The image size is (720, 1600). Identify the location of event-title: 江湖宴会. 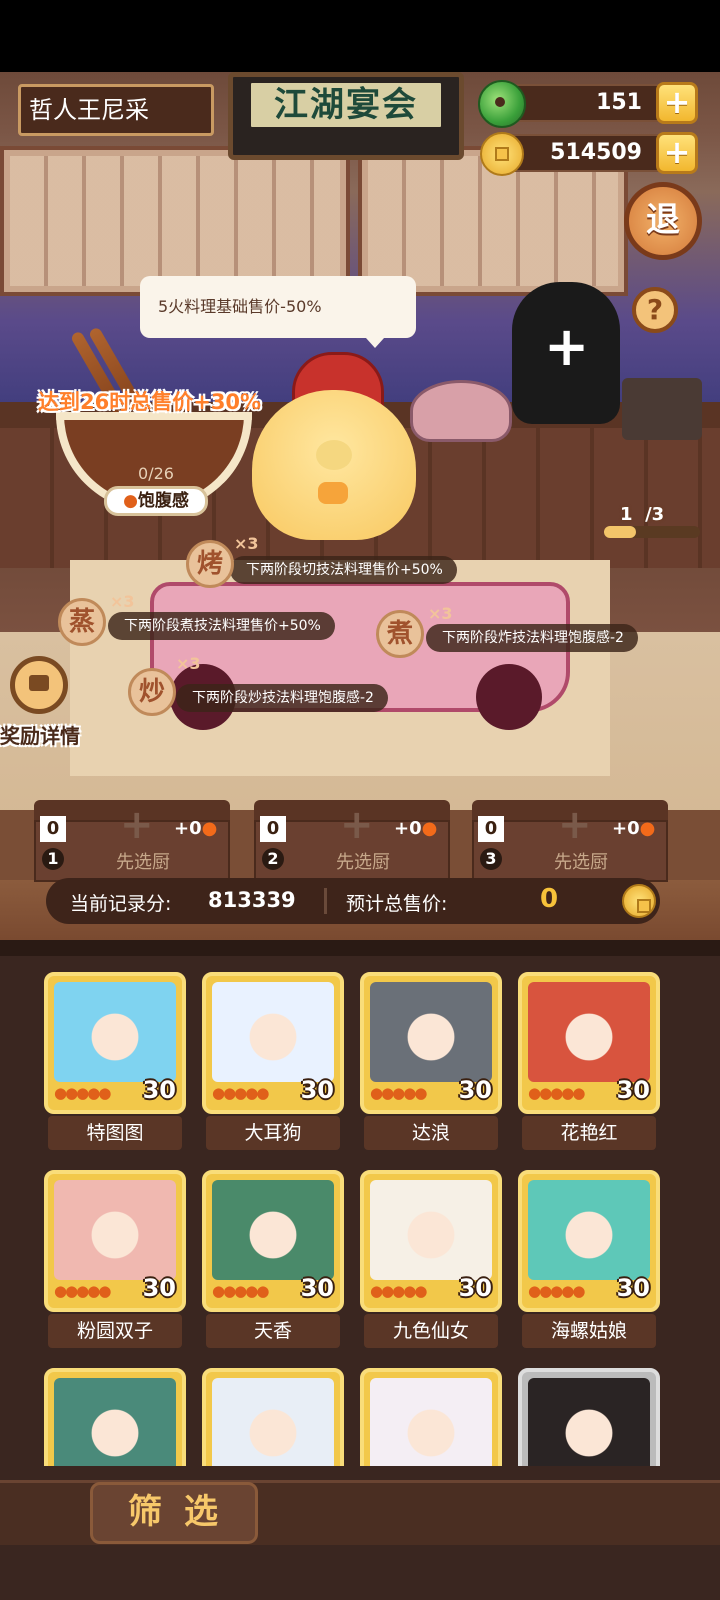
(346, 105).